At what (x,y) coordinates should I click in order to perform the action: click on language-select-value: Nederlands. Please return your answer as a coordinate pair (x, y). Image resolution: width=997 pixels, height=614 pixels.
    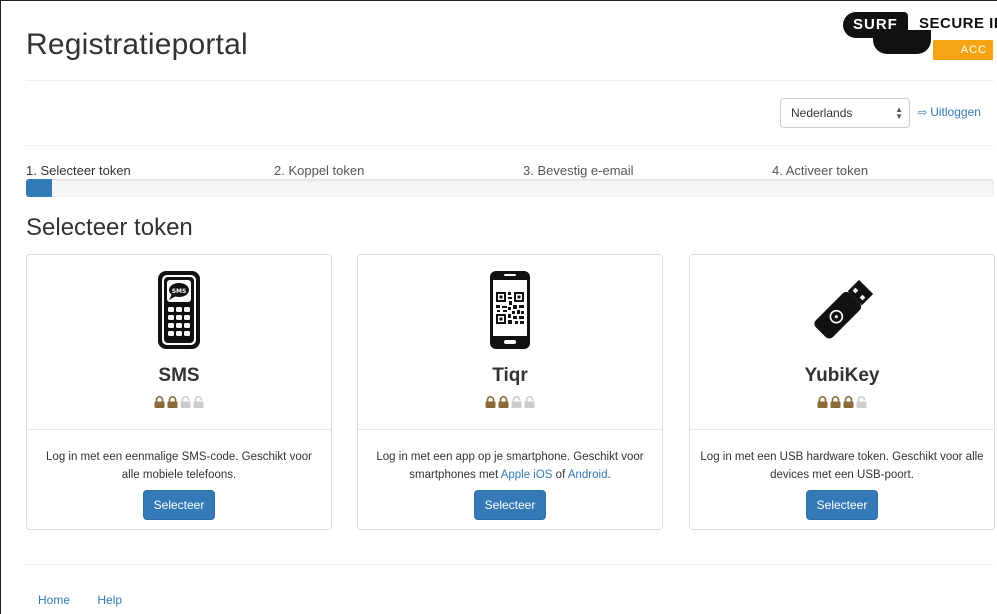
    Looking at the image, I should click on (822, 113).